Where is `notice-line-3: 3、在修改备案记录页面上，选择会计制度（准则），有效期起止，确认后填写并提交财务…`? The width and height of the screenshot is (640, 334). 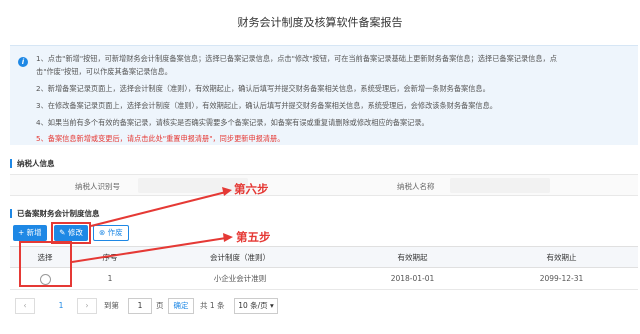 notice-line-3: 3、在修改备案记录页面上，选择会计制度（准则），有效期起止，确认后填写并提交财务… is located at coordinates (266, 105).